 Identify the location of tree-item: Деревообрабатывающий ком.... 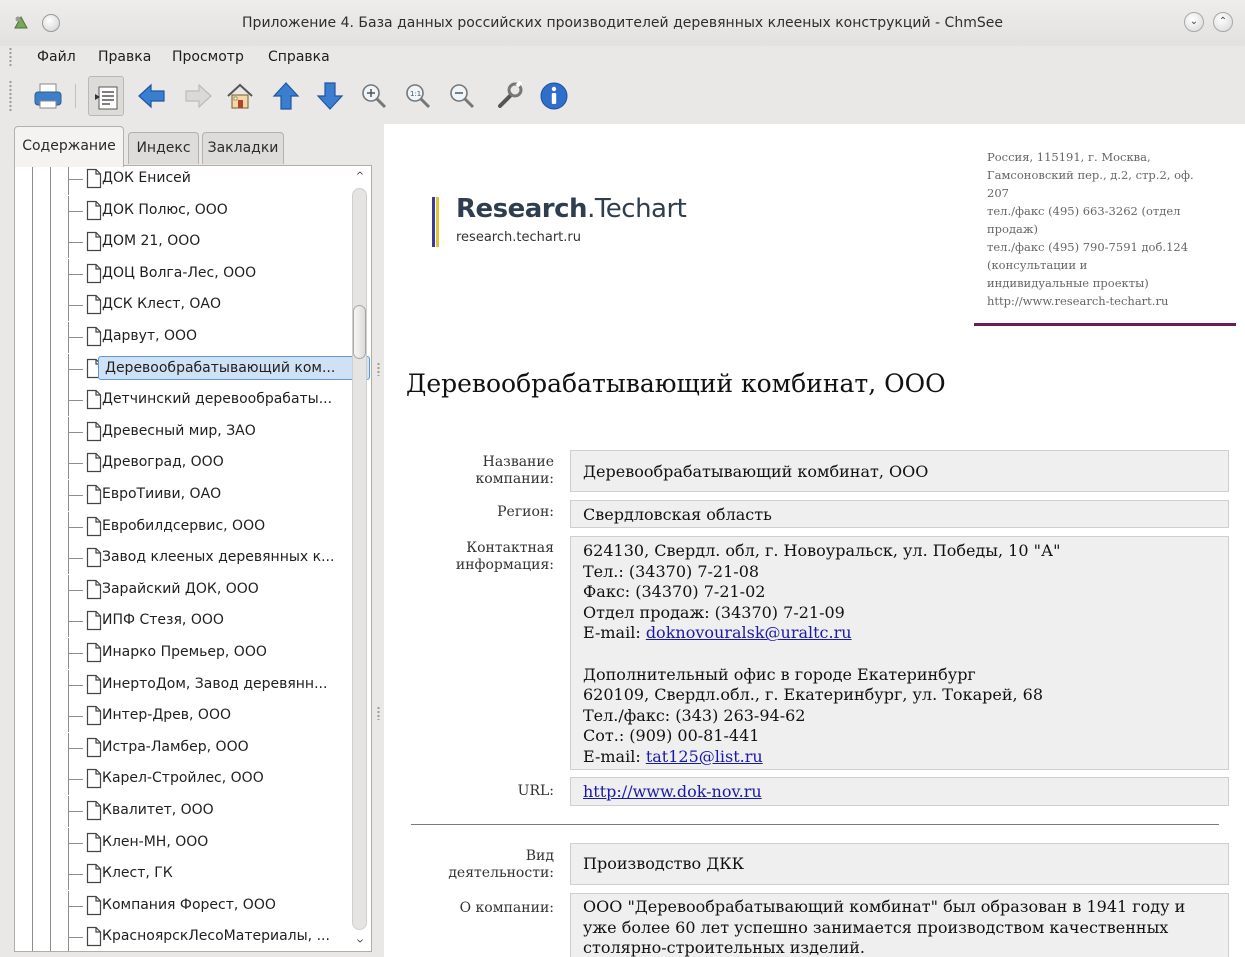
(192, 369).